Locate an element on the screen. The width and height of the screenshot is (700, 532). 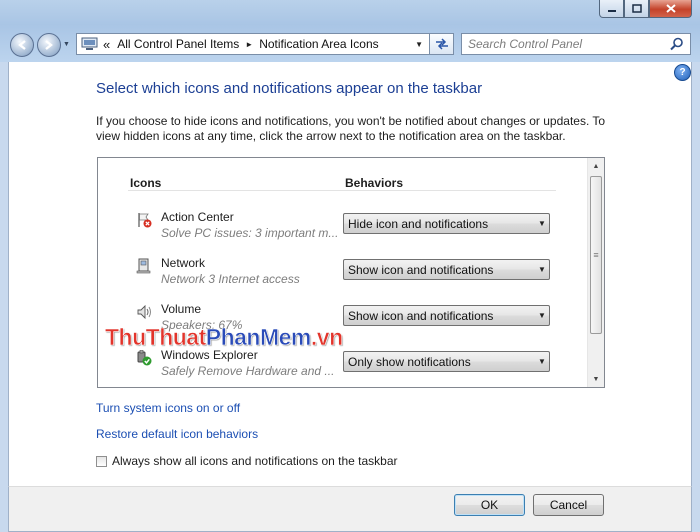
window-controls is located at coordinates (645, 9).